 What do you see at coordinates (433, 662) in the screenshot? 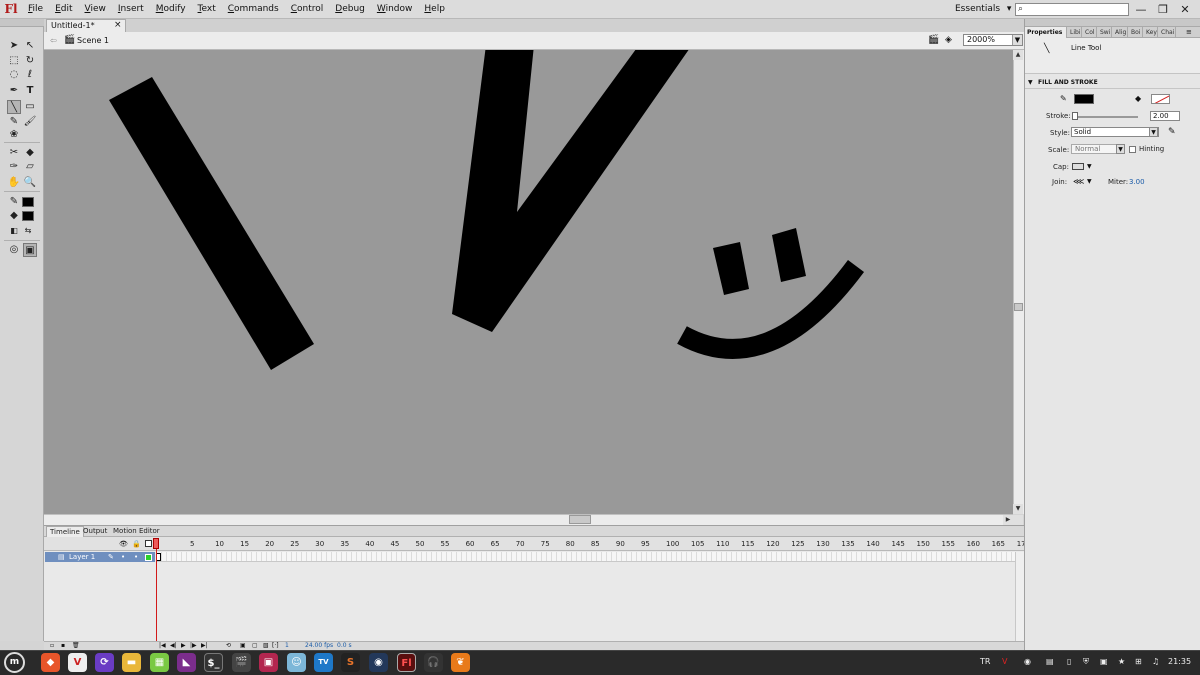
I see `headphones-icon: 🎧` at bounding box center [433, 662].